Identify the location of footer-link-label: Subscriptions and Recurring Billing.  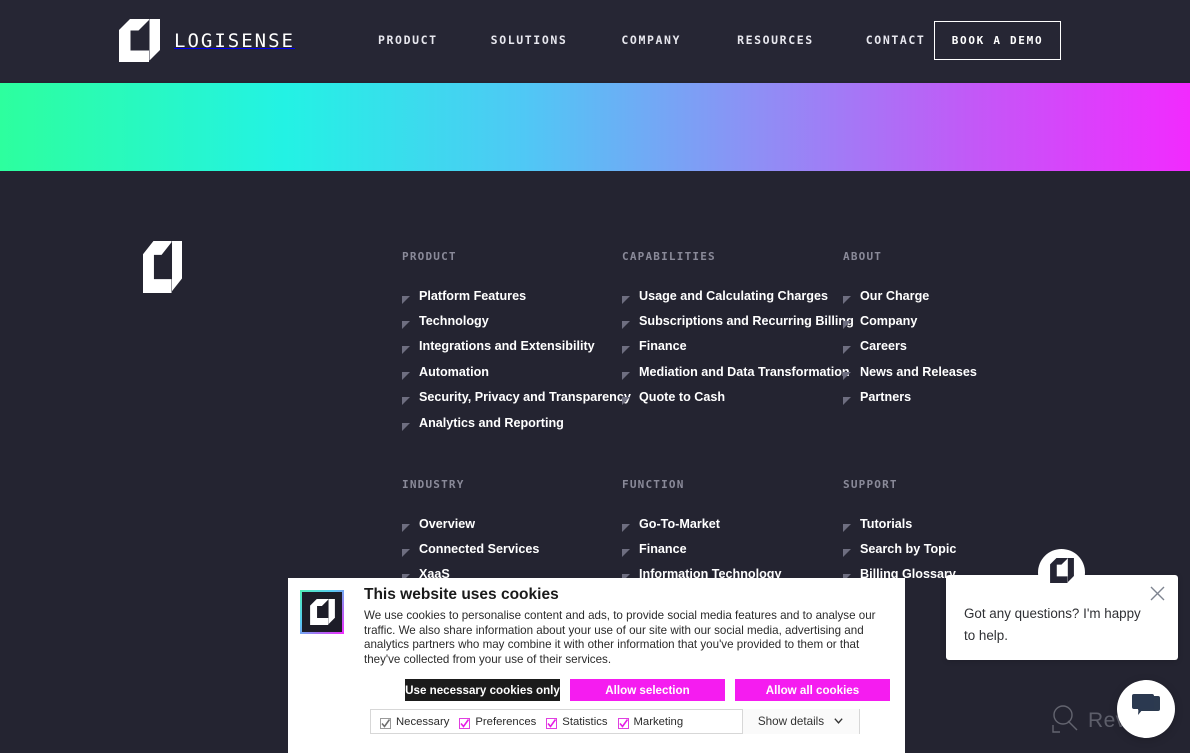
(746, 321).